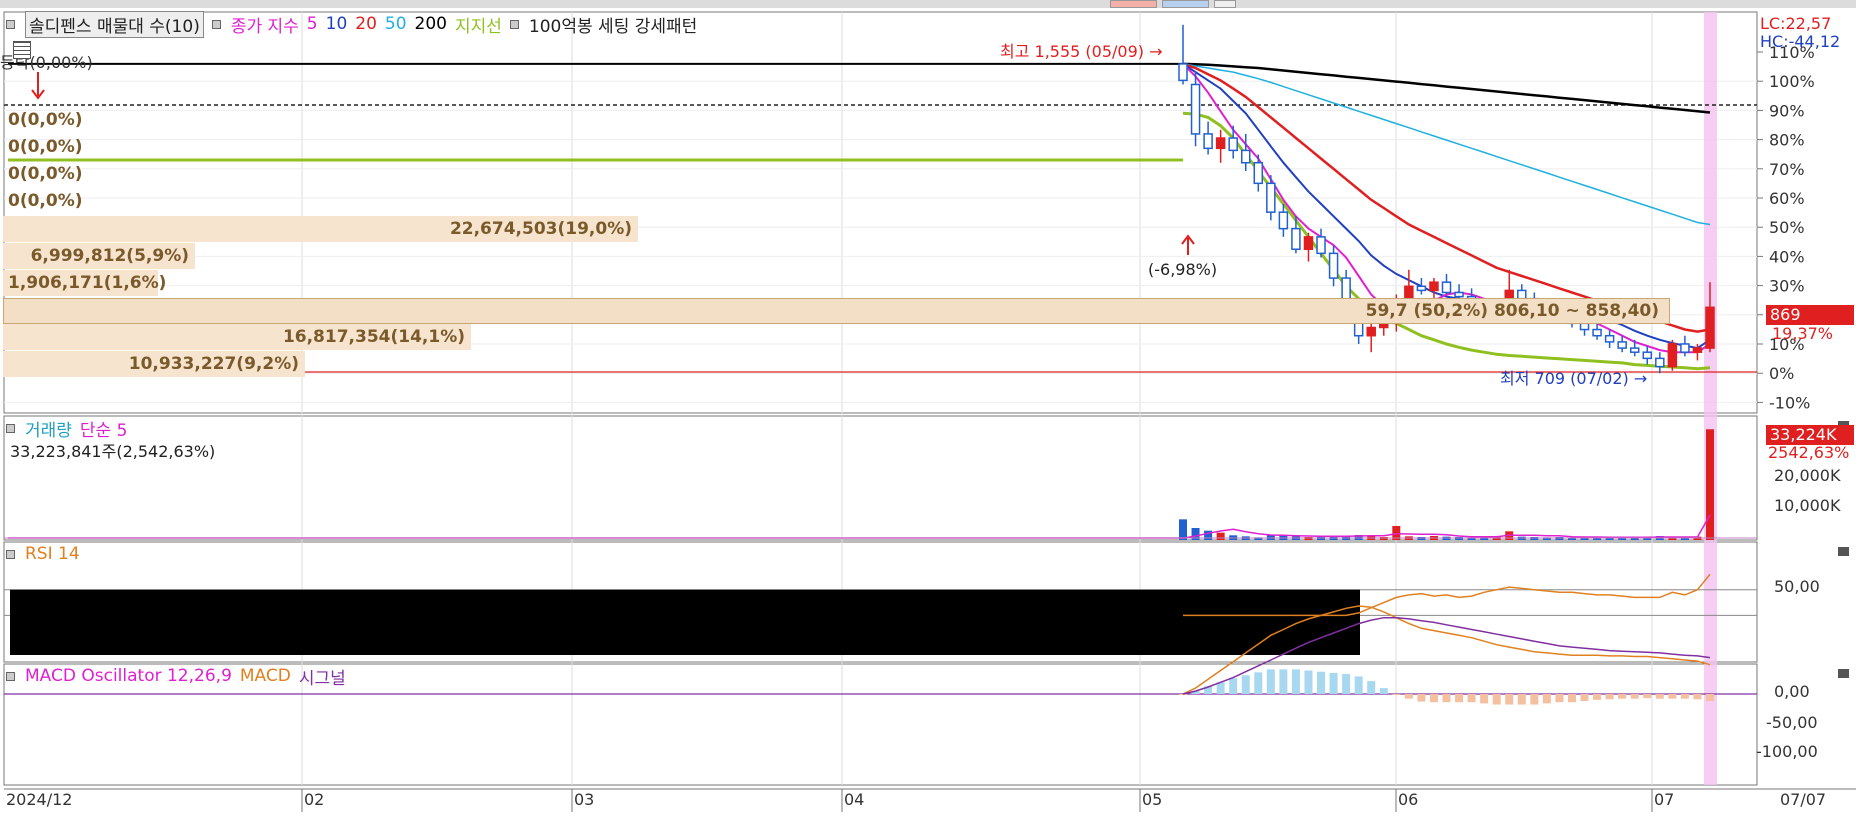 This screenshot has height=816, width=1856. Describe the element at coordinates (1809, 452) in the screenshot. I see `volume-pct-tag: 2542,63%` at that location.